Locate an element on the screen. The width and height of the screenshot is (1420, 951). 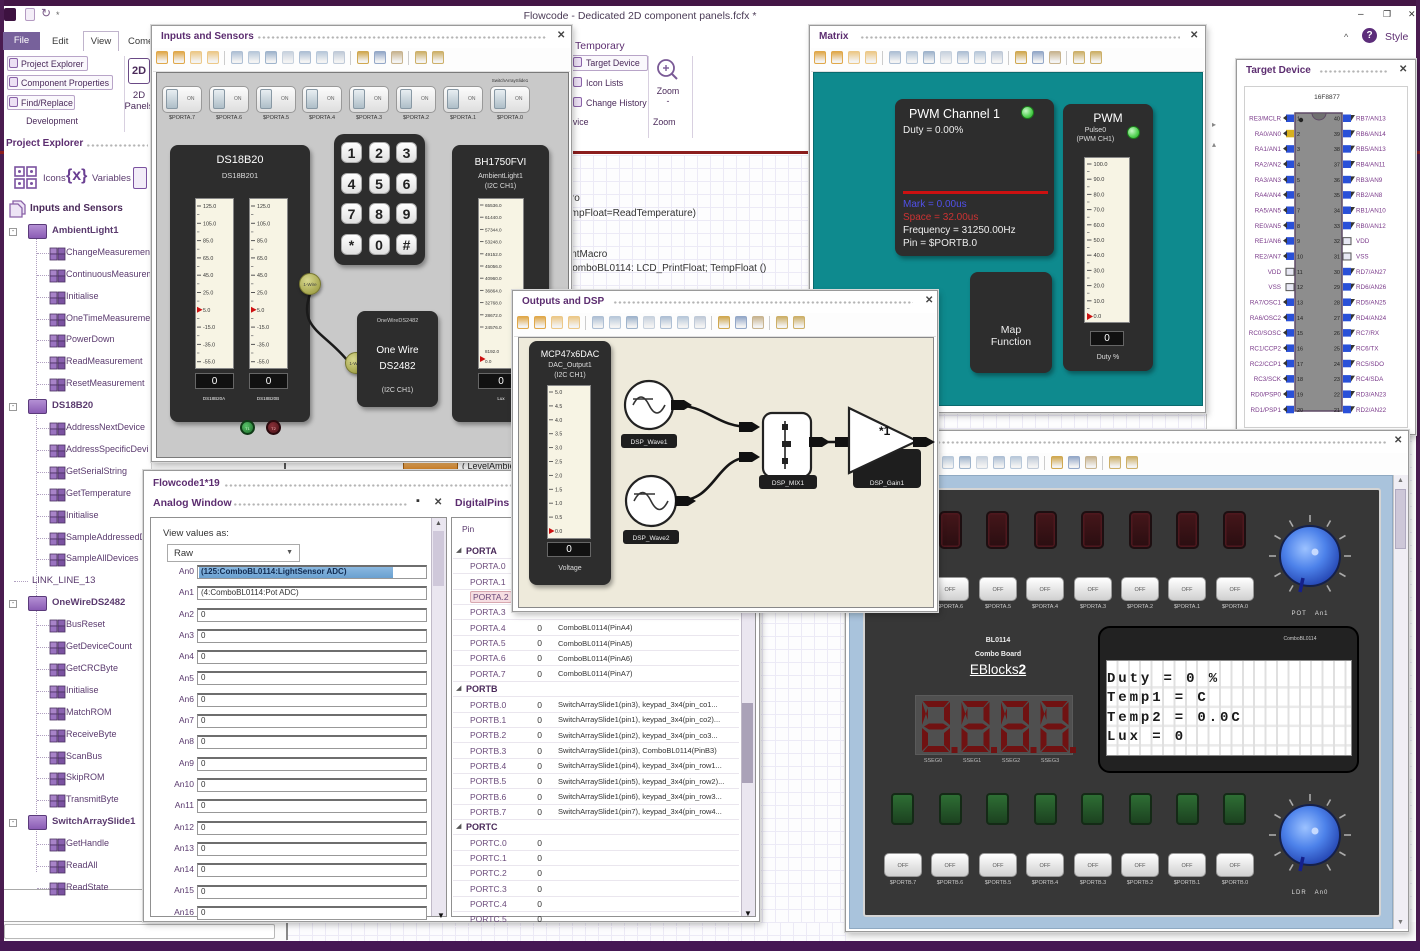
svg-text: RB3/AN9 is located at coordinates (1369, 180).